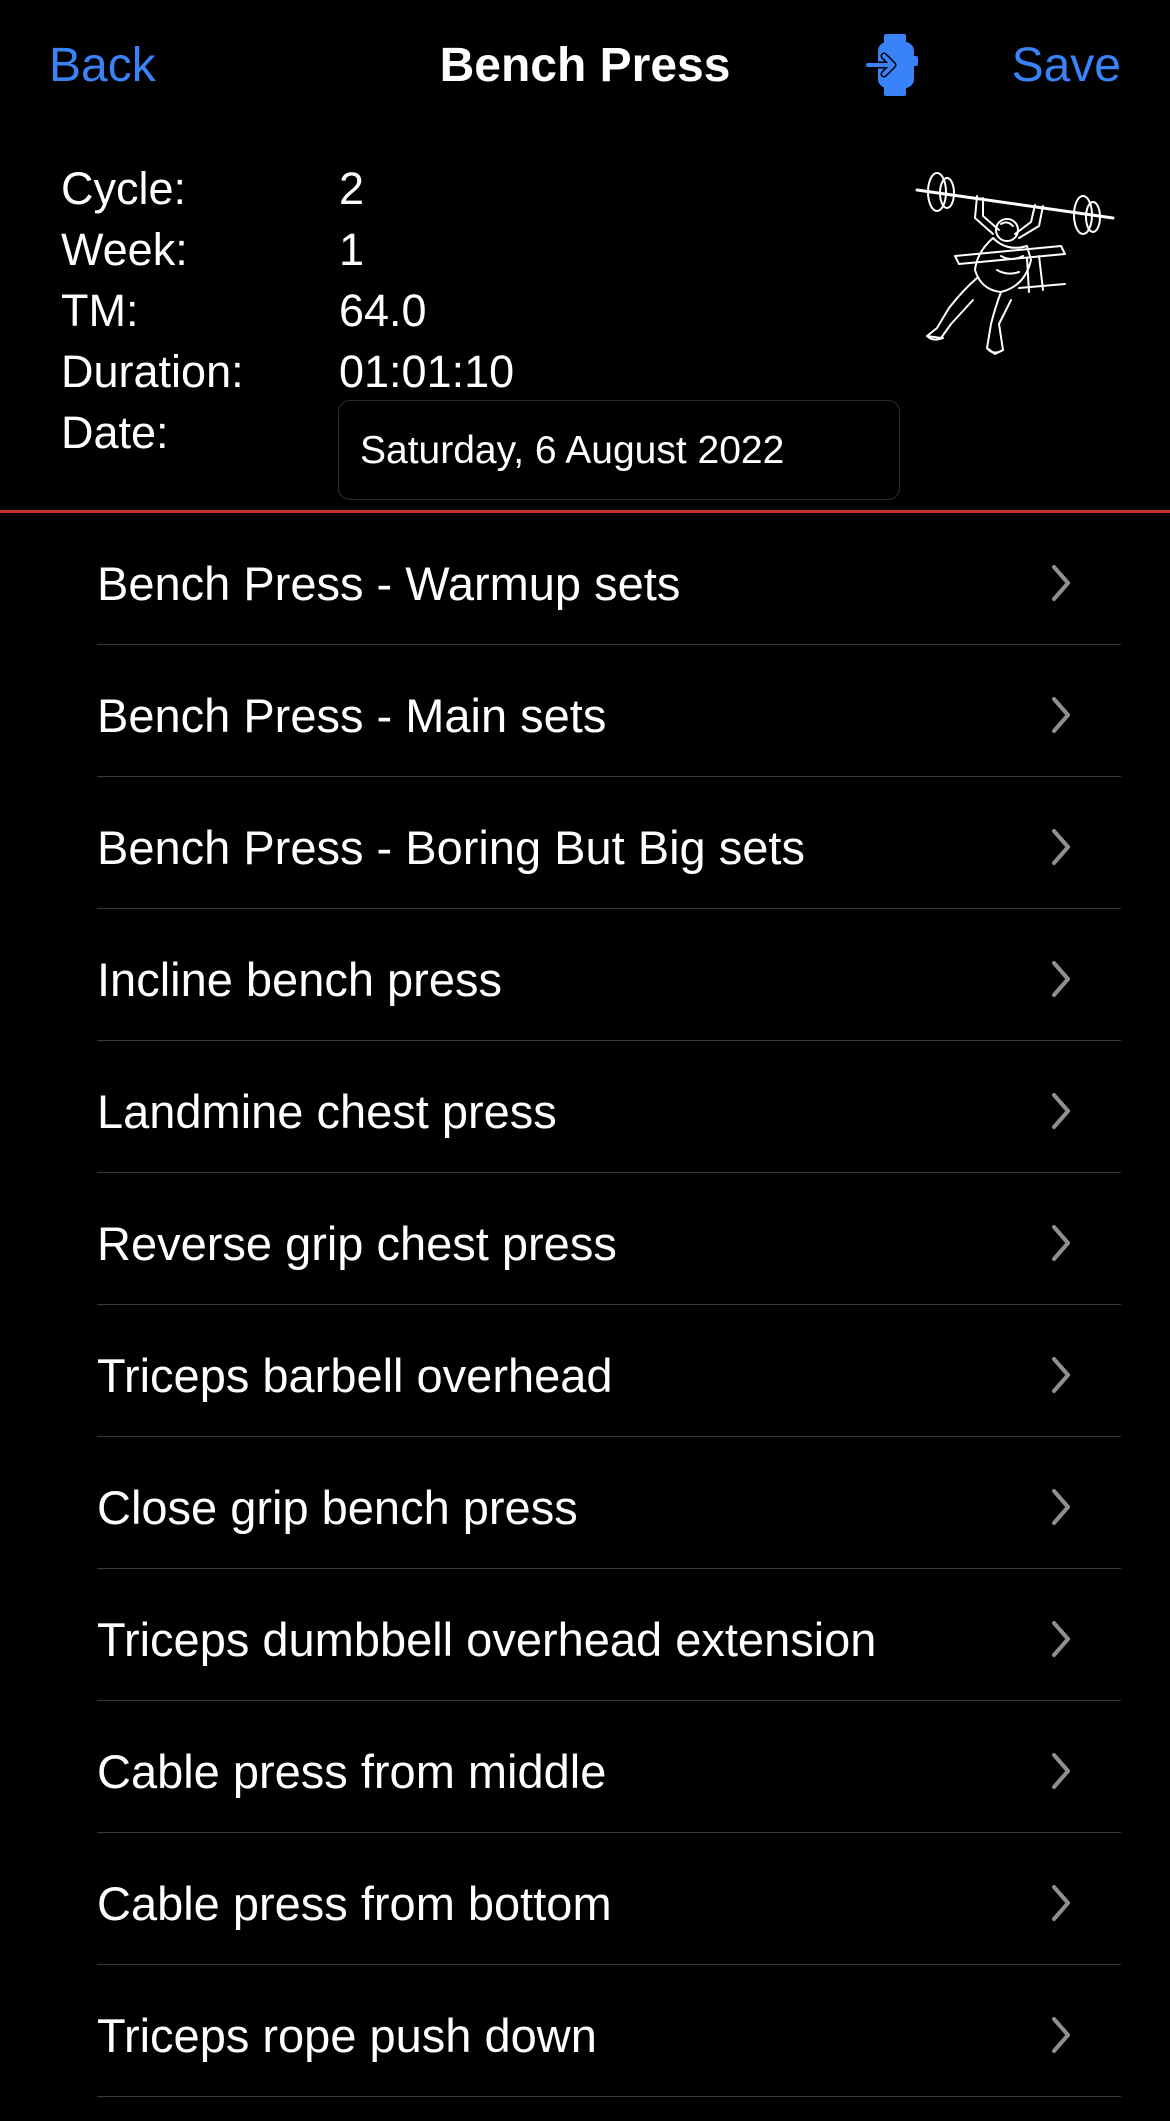  Describe the element at coordinates (327, 1111) in the screenshot. I see `list-item-label: Landmine chest press` at that location.